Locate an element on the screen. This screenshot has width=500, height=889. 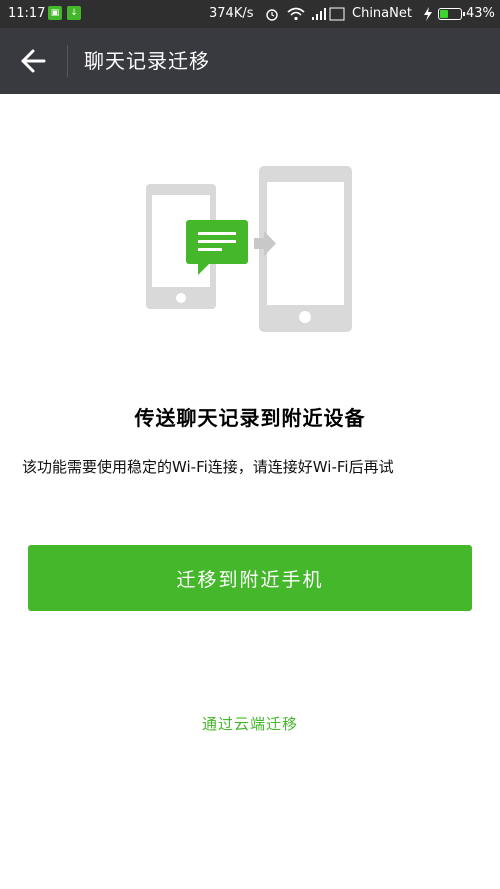
headline: 传送聊天记录到附近设备 is located at coordinates (250, 418).